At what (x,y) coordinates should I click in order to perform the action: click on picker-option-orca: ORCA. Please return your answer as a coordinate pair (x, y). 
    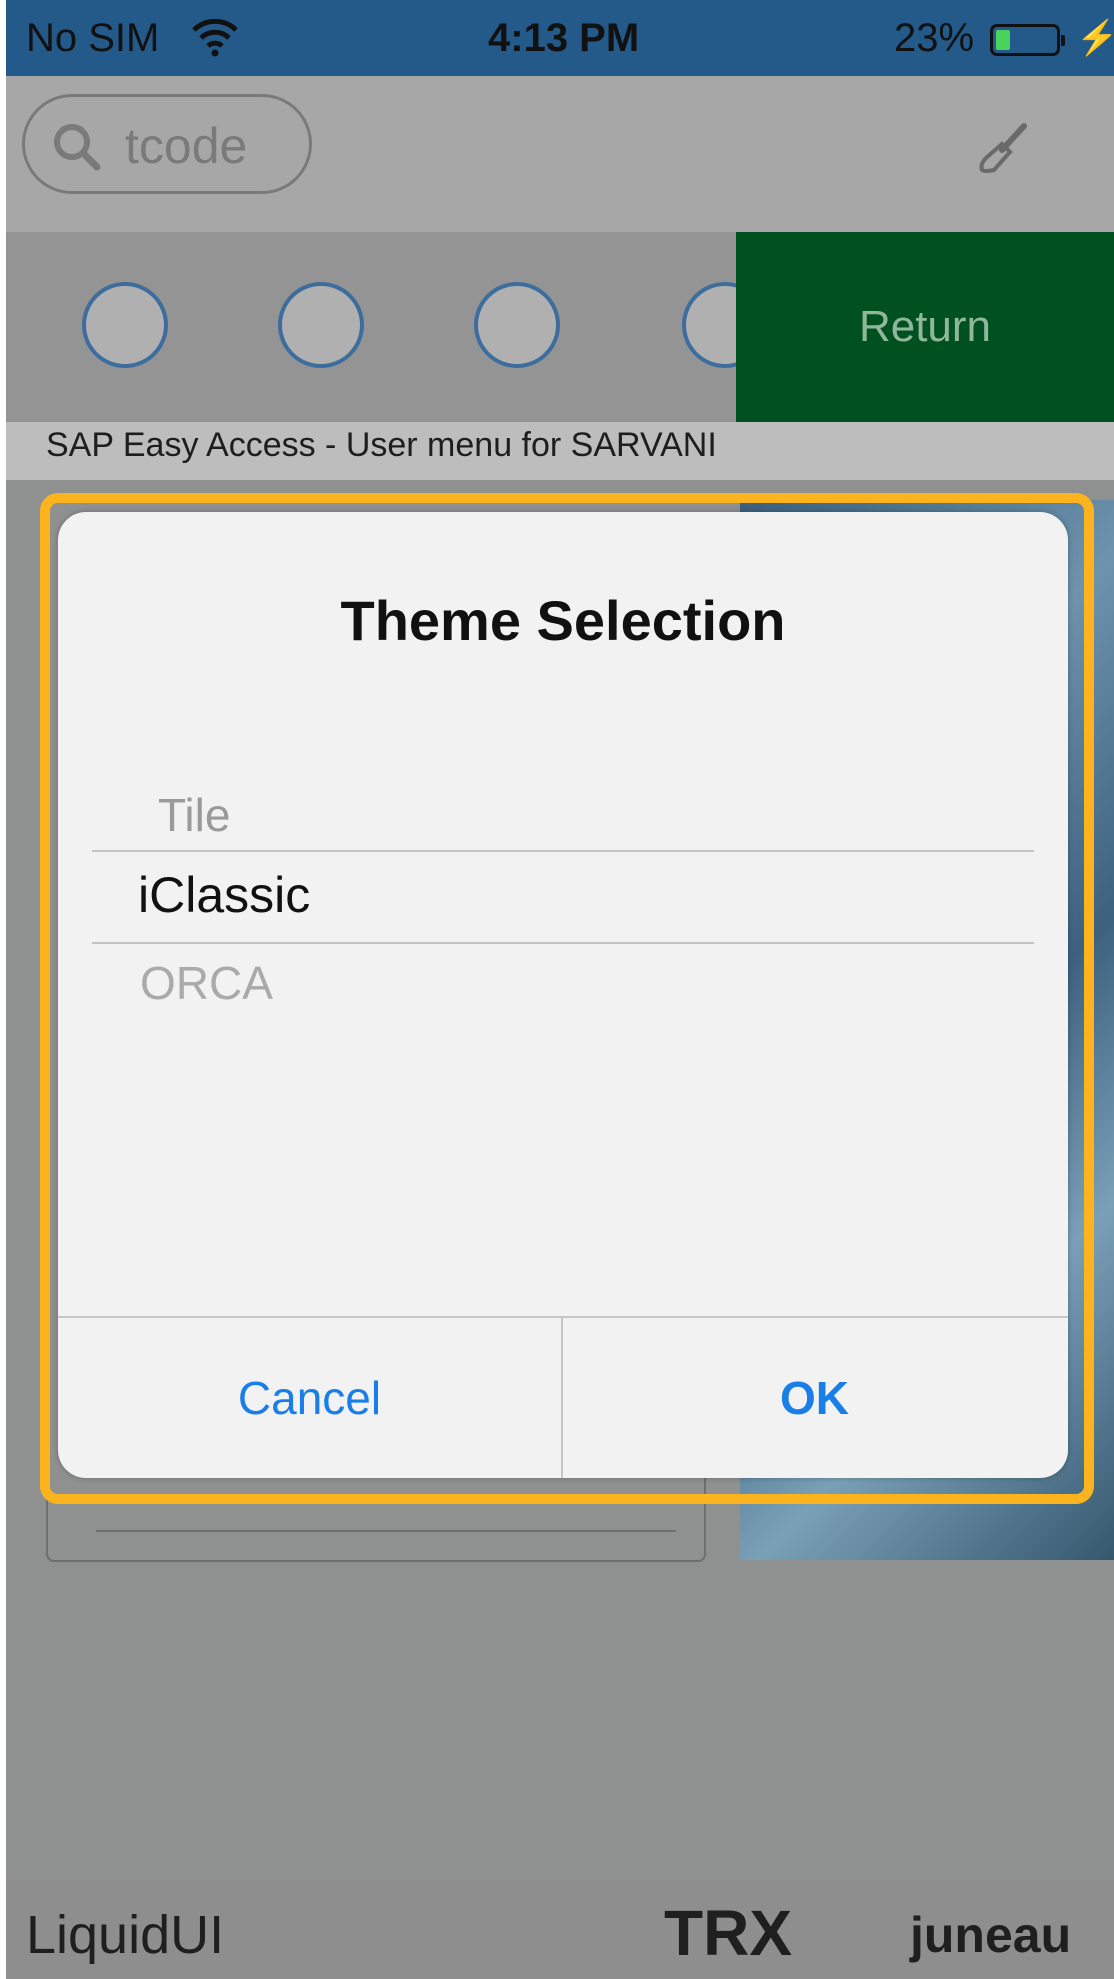
    Looking at the image, I should click on (604, 983).